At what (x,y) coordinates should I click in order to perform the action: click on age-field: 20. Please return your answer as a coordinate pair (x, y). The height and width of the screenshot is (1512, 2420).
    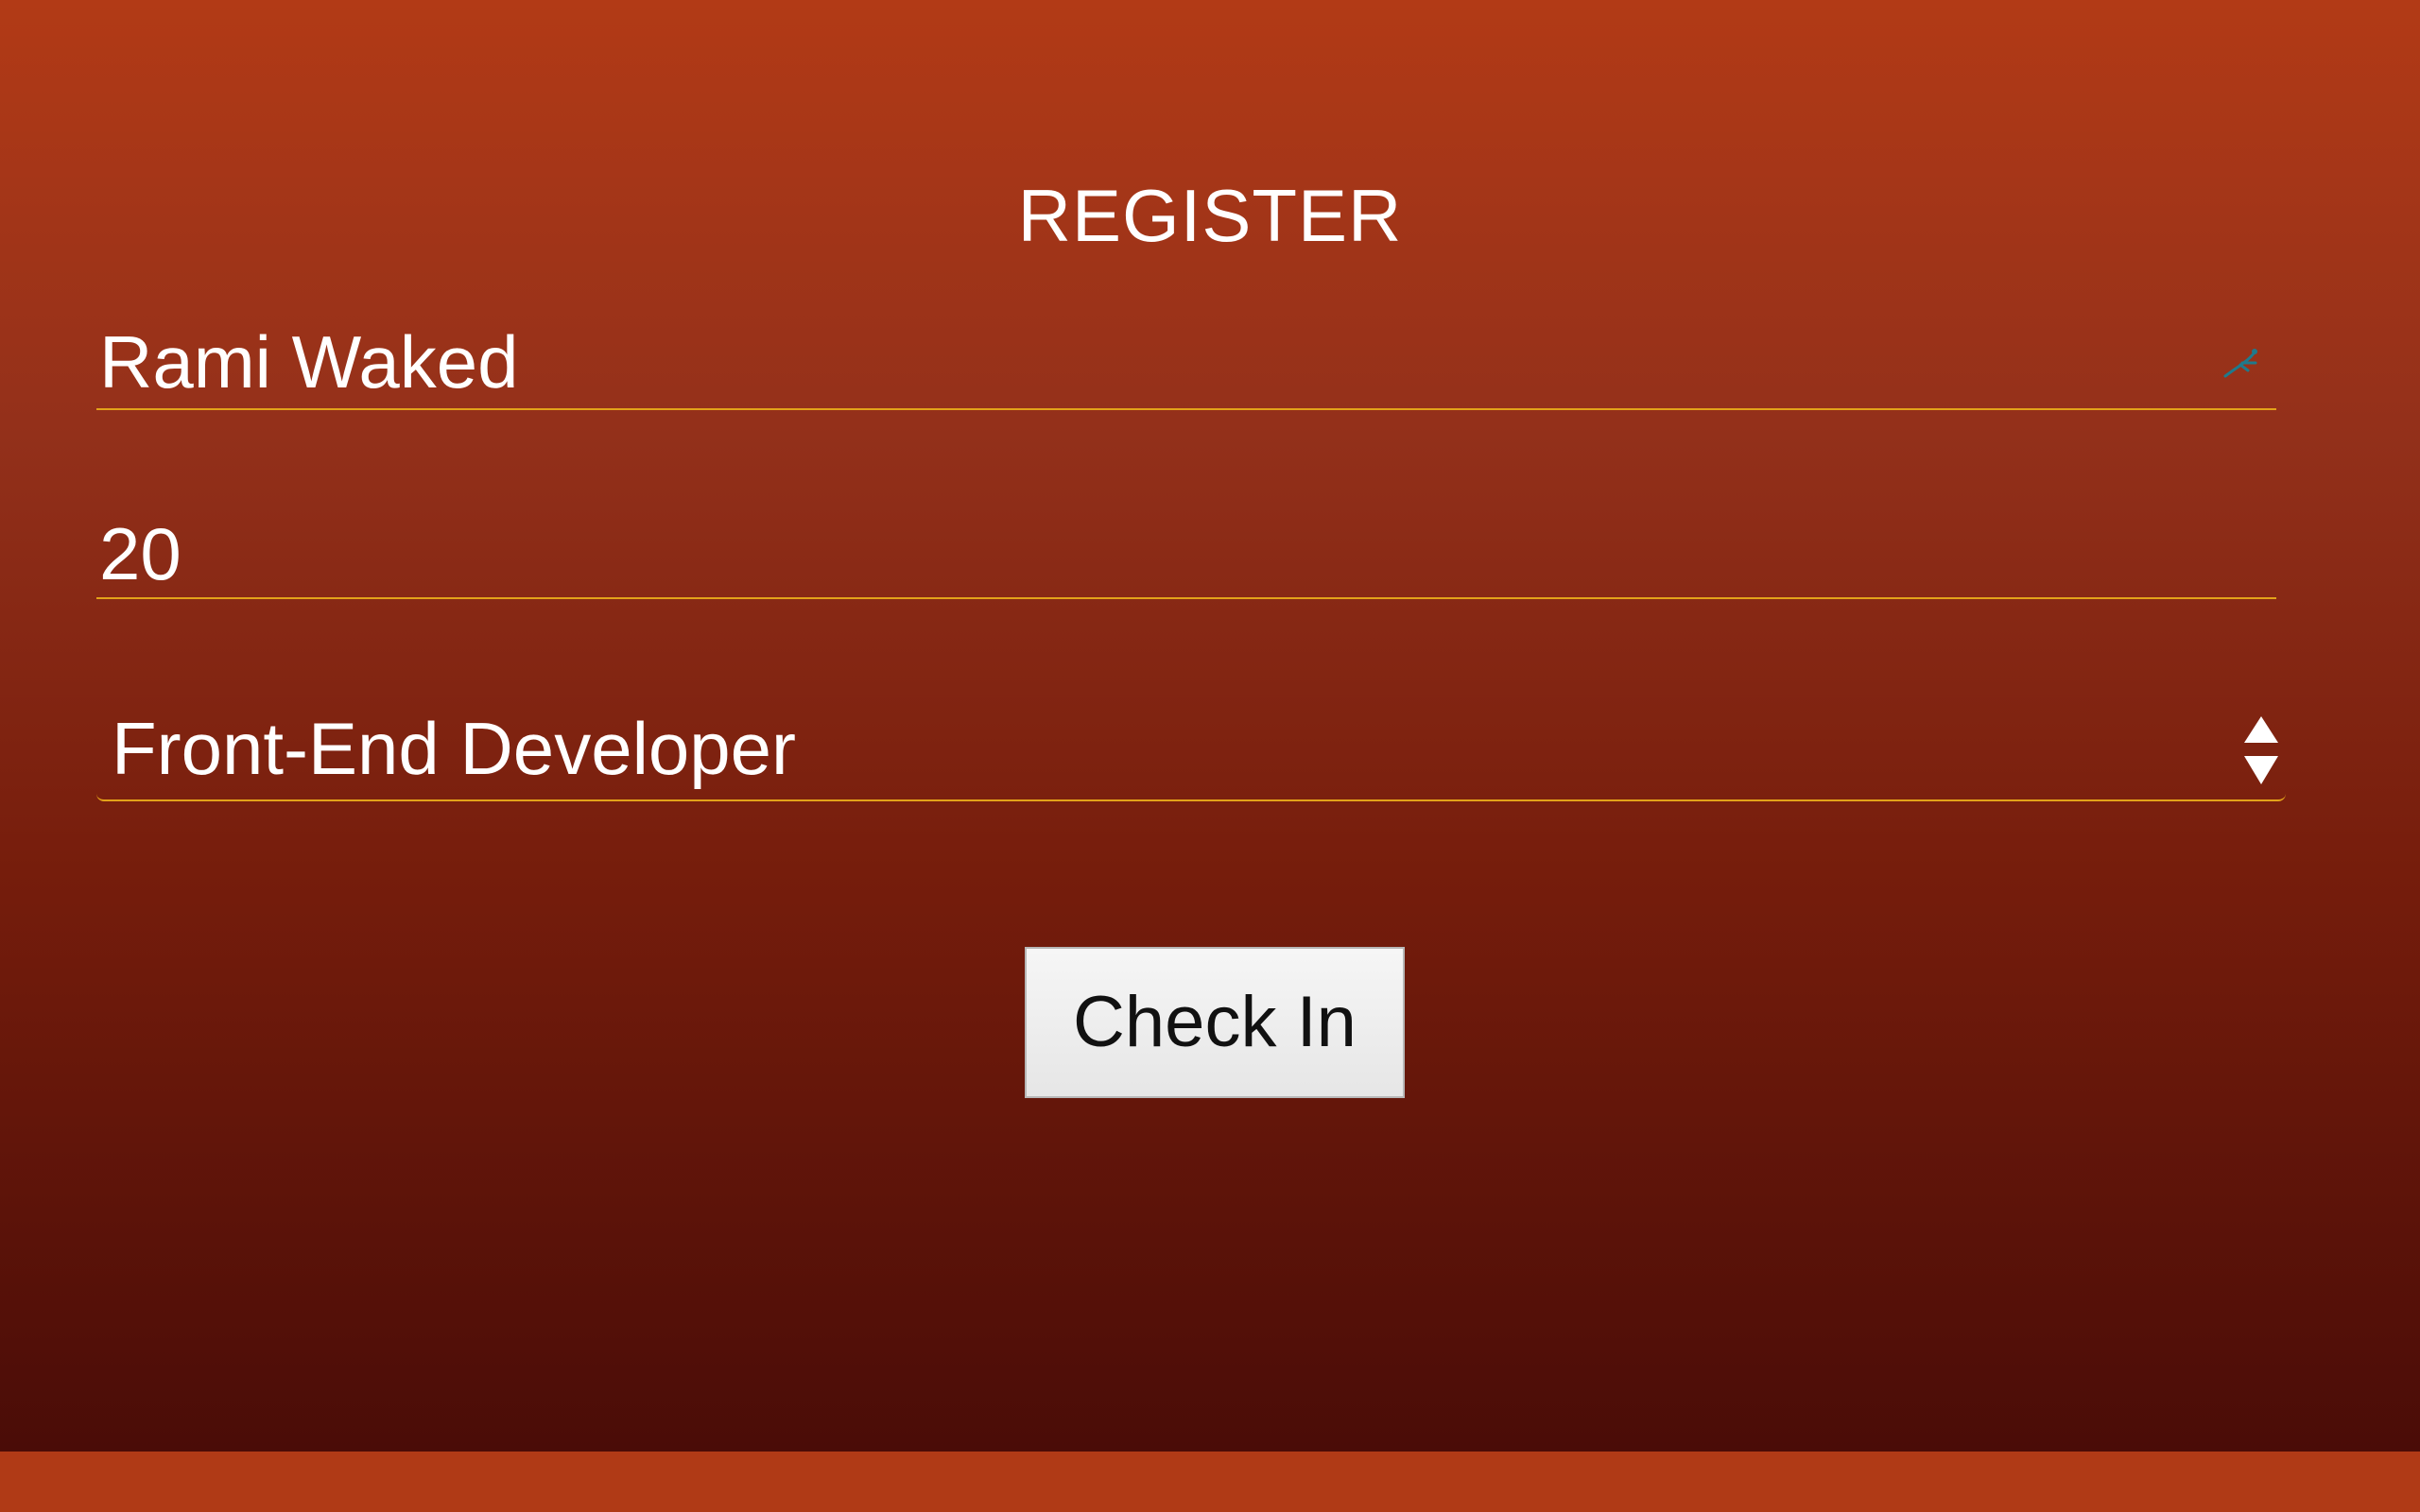
    Looking at the image, I should click on (1186, 554).